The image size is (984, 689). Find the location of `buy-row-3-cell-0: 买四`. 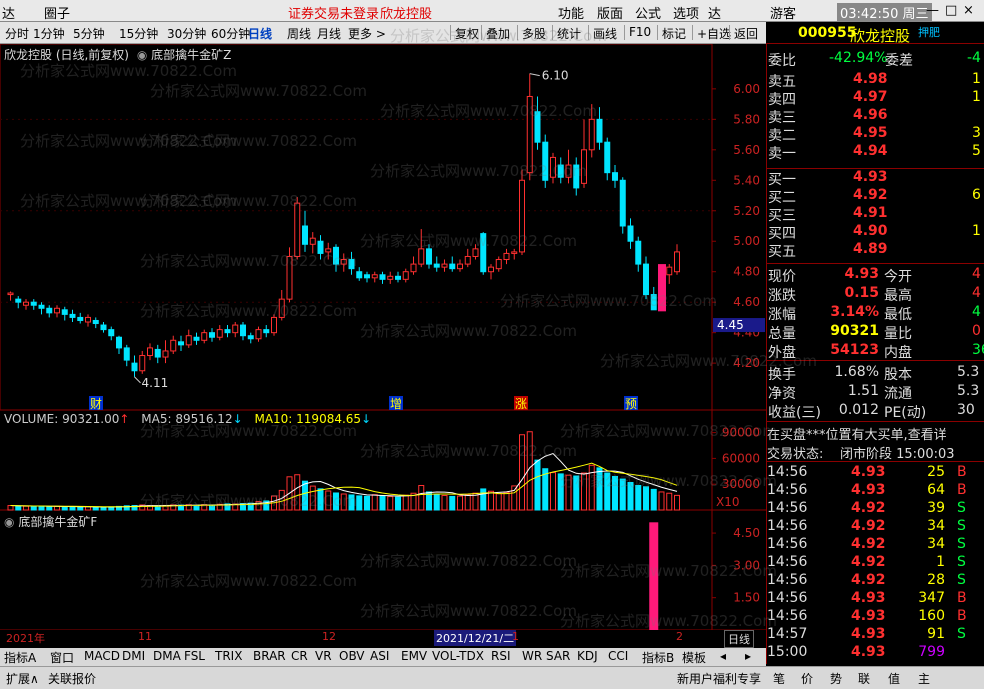

buy-row-3-cell-0: 买四 is located at coordinates (782, 234).